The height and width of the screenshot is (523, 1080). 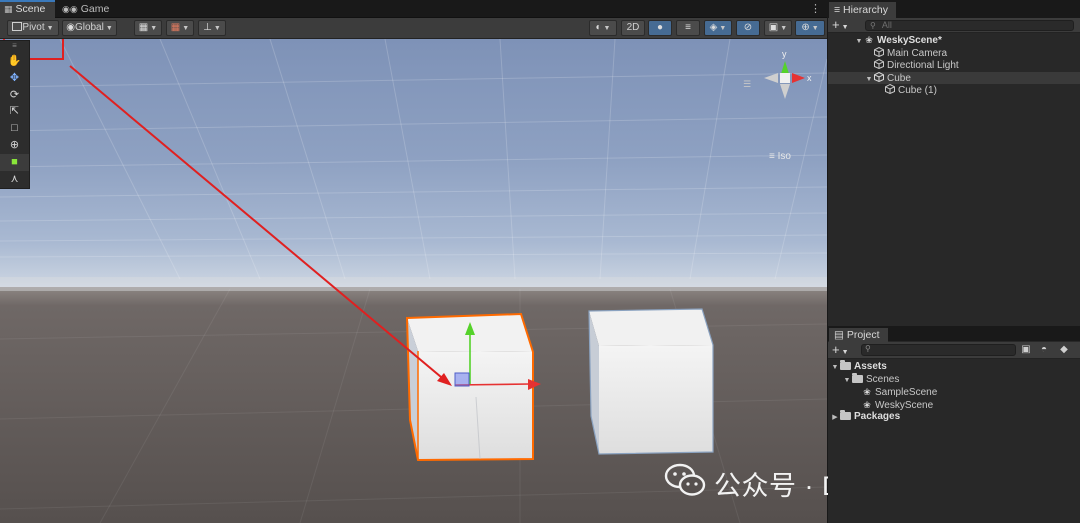 What do you see at coordinates (713, 27) in the screenshot?
I see `layers-icon: ◈` at bounding box center [713, 27].